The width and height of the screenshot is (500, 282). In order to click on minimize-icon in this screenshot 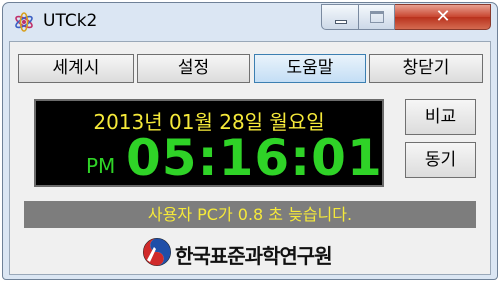, I will do `click(341, 22)`.